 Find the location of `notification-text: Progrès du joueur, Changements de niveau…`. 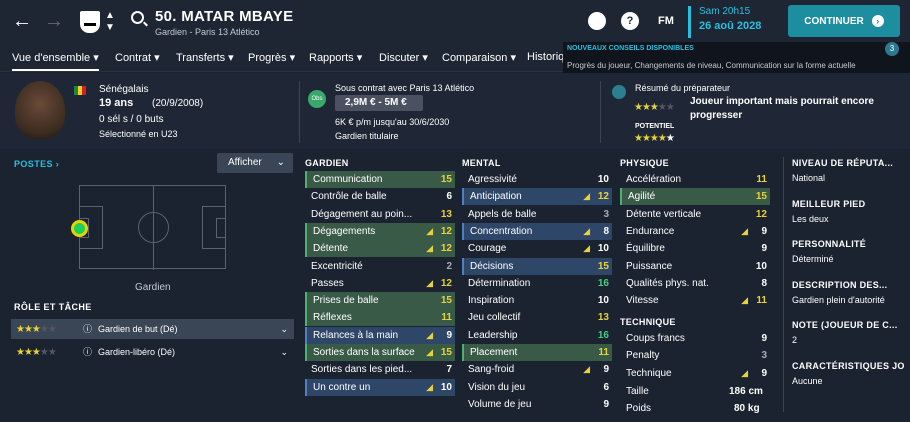

notification-text: Progrès du joueur, Changements de niveau… is located at coordinates (711, 65).